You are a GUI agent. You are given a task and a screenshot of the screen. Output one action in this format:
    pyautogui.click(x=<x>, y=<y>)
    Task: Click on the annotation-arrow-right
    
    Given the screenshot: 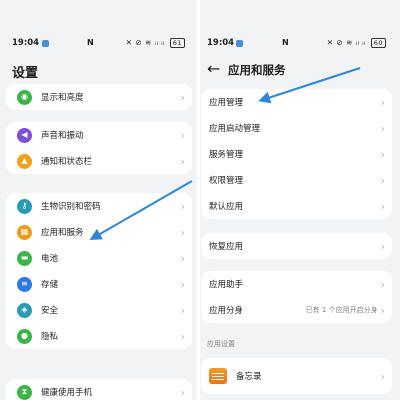 What is the action you would take?
    pyautogui.click(x=309, y=85)
    